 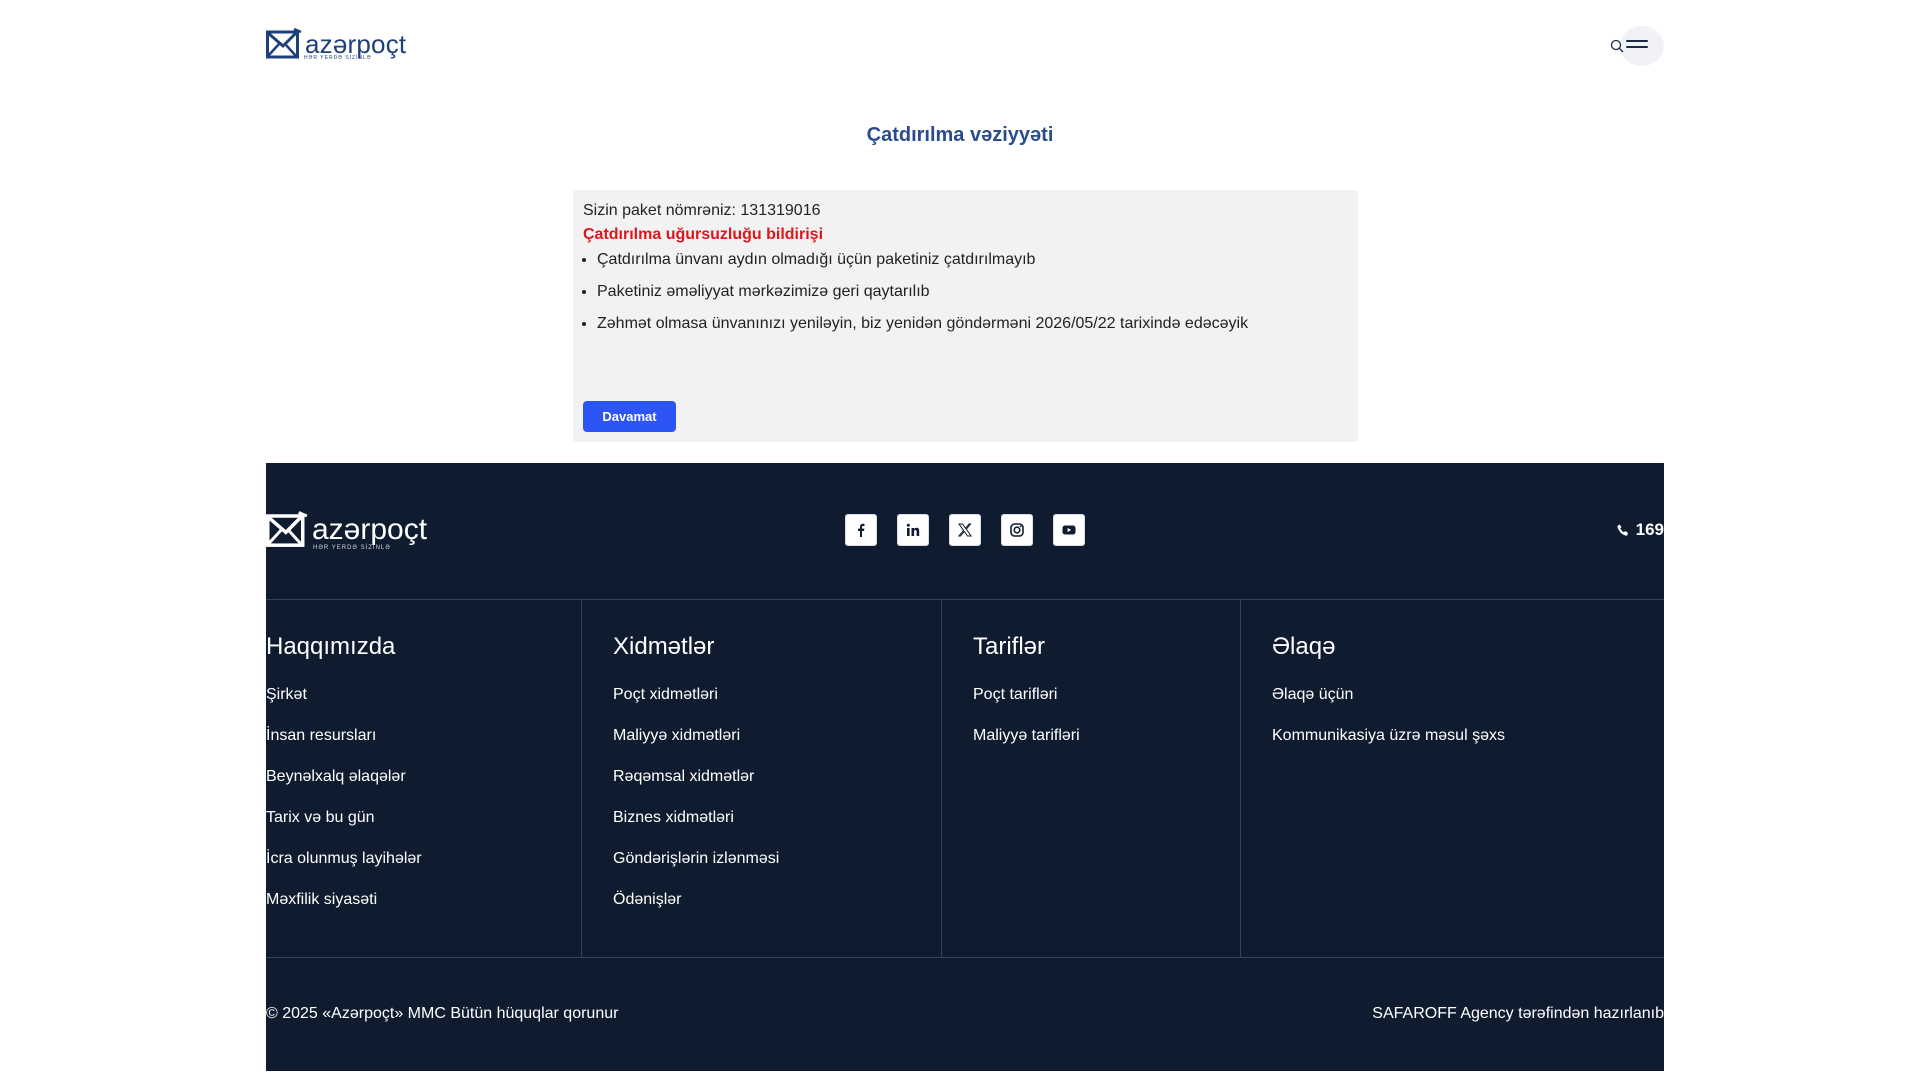 I want to click on menu-icon, so click(x=1637, y=45).